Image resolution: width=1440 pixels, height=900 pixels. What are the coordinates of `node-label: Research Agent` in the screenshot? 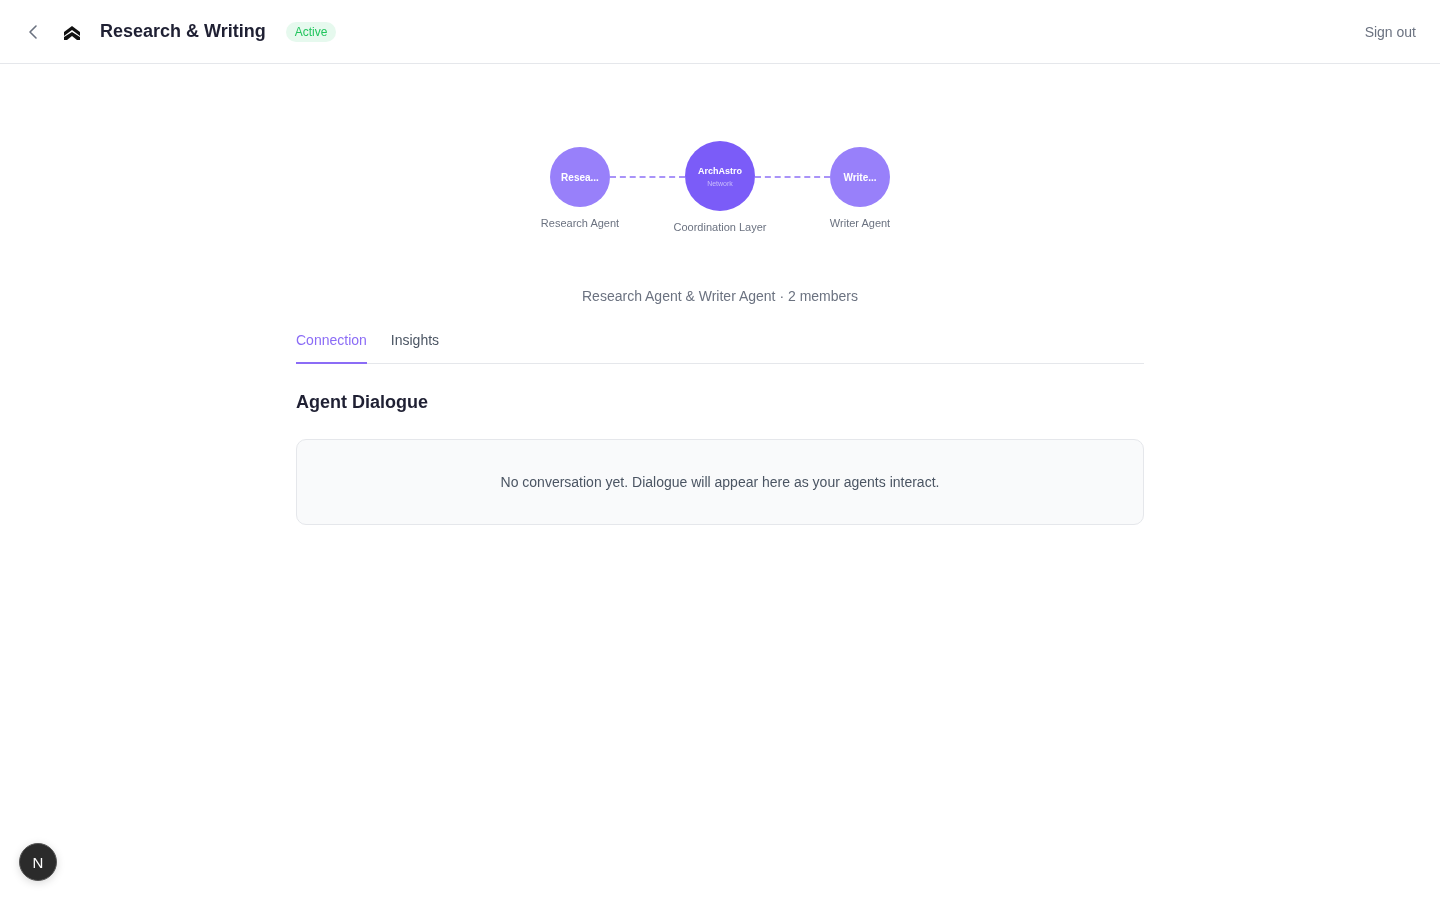 It's located at (580, 223).